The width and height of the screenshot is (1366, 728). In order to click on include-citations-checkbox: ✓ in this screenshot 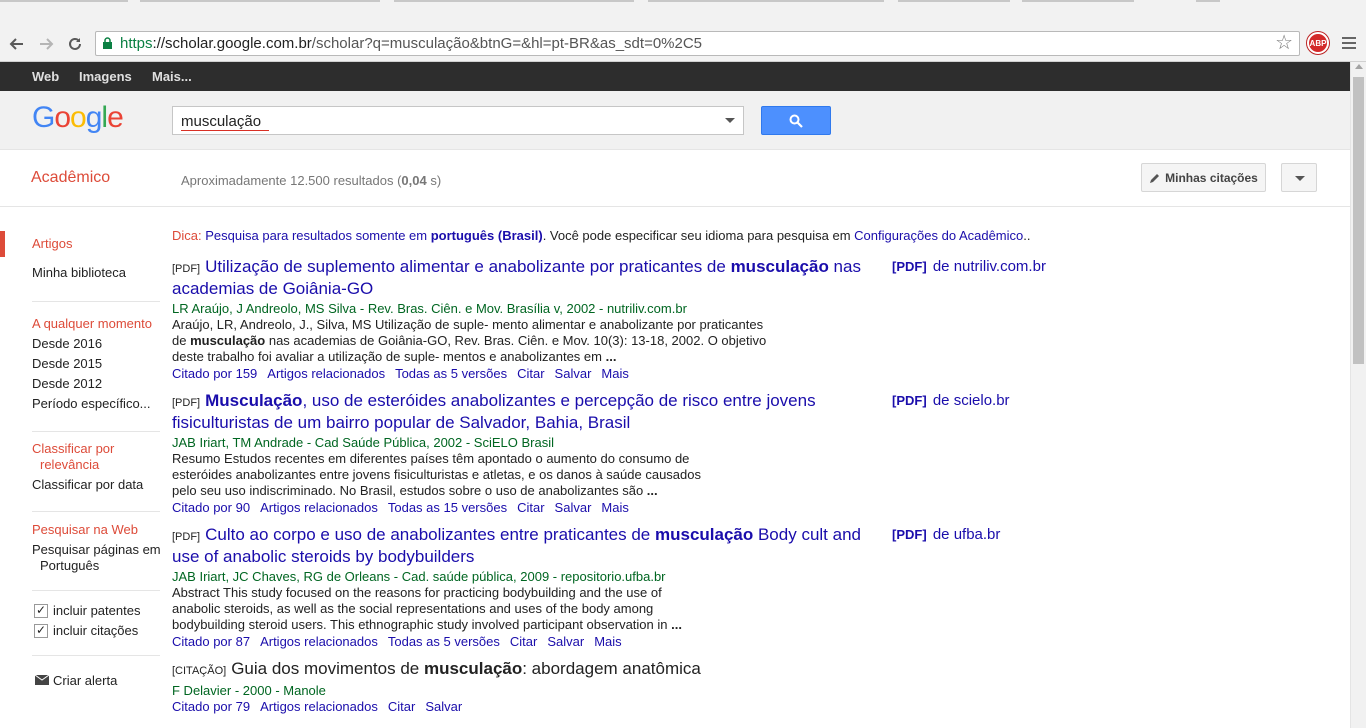, I will do `click(41, 631)`.